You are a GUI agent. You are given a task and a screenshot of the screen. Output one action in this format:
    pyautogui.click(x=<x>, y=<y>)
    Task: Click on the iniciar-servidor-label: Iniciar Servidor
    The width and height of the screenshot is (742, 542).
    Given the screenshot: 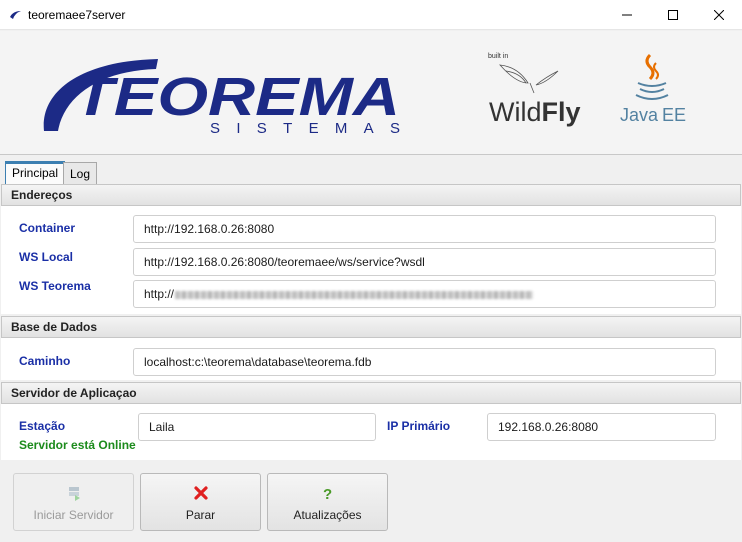 What is the action you would take?
    pyautogui.click(x=73, y=515)
    